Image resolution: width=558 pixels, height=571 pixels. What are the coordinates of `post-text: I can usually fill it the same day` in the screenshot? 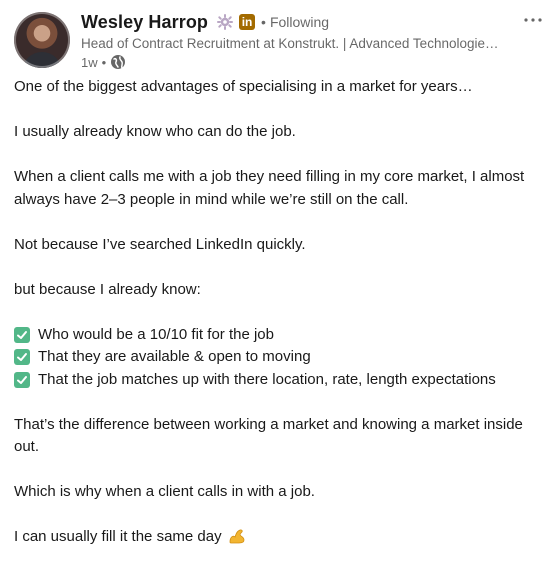 It's located at (118, 536).